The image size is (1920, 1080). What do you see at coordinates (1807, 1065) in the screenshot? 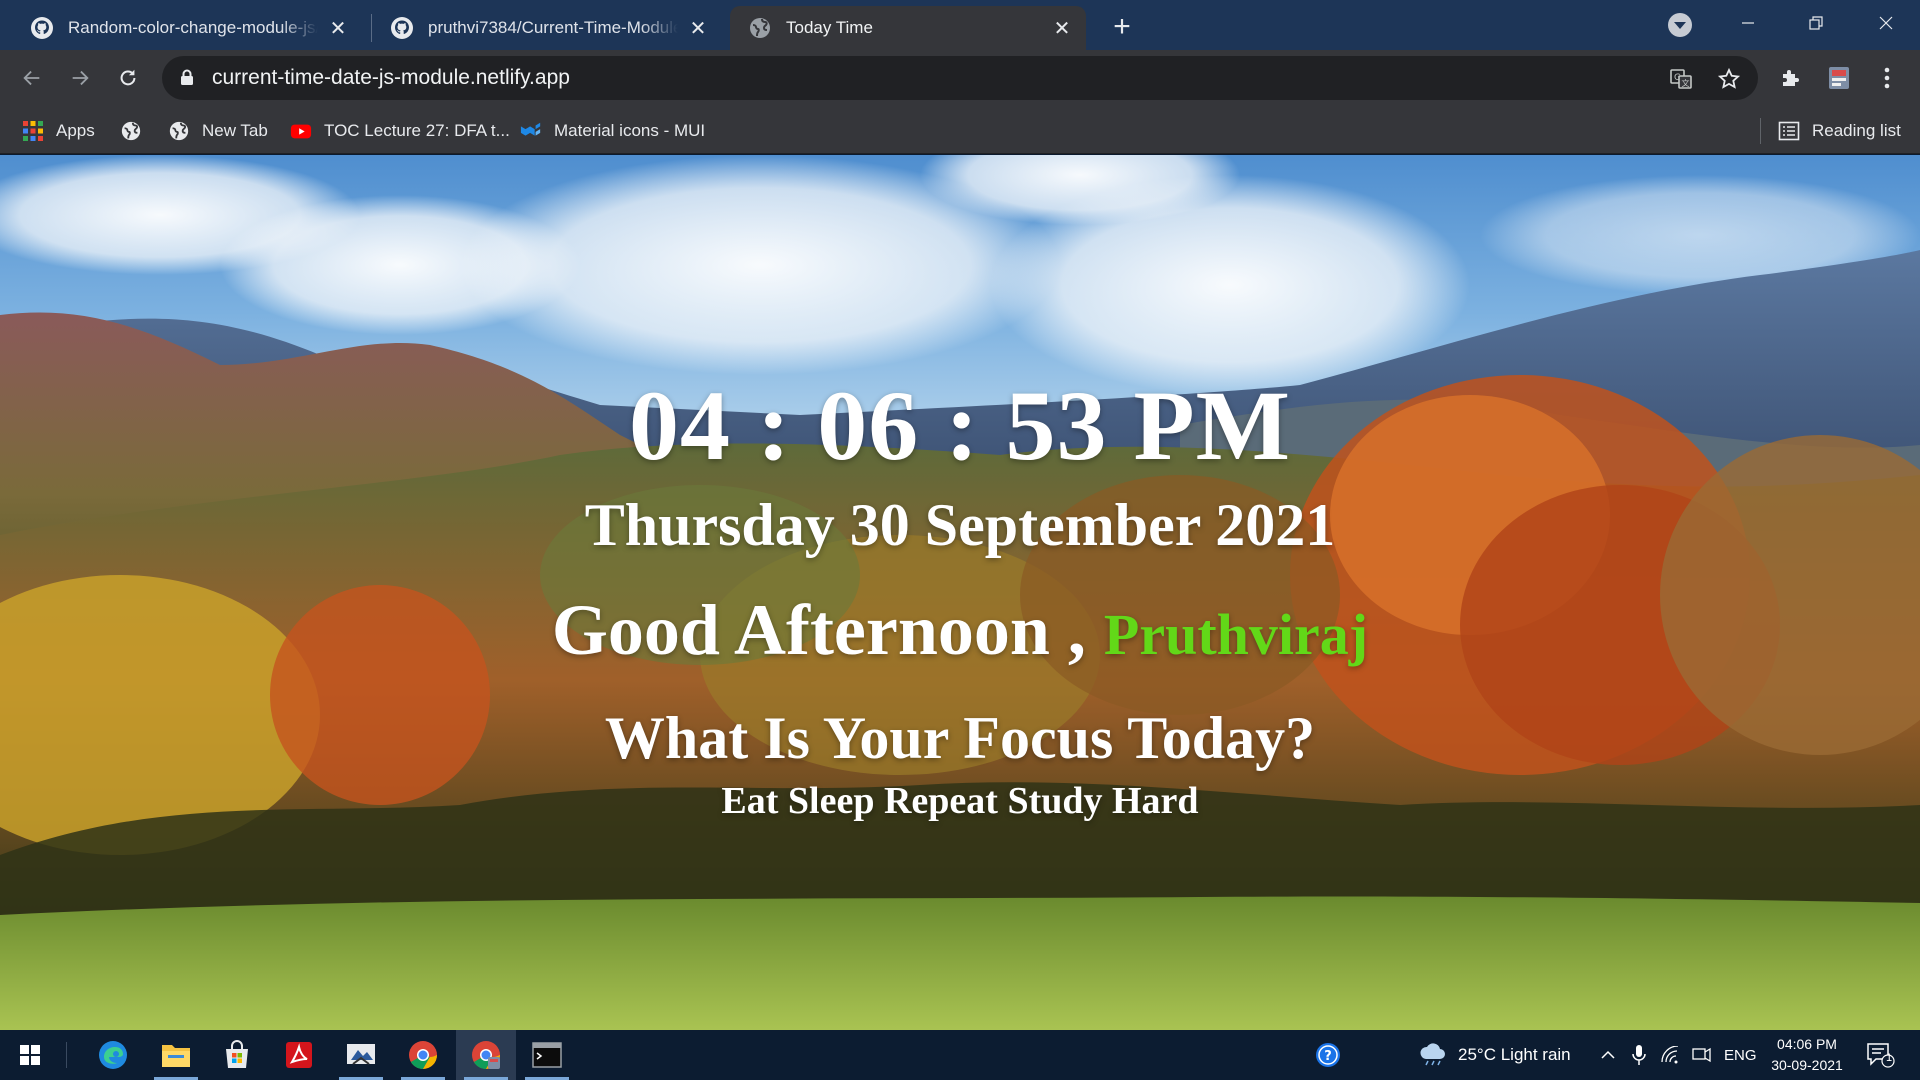
I see `system-date: 30-09-2021` at bounding box center [1807, 1065].